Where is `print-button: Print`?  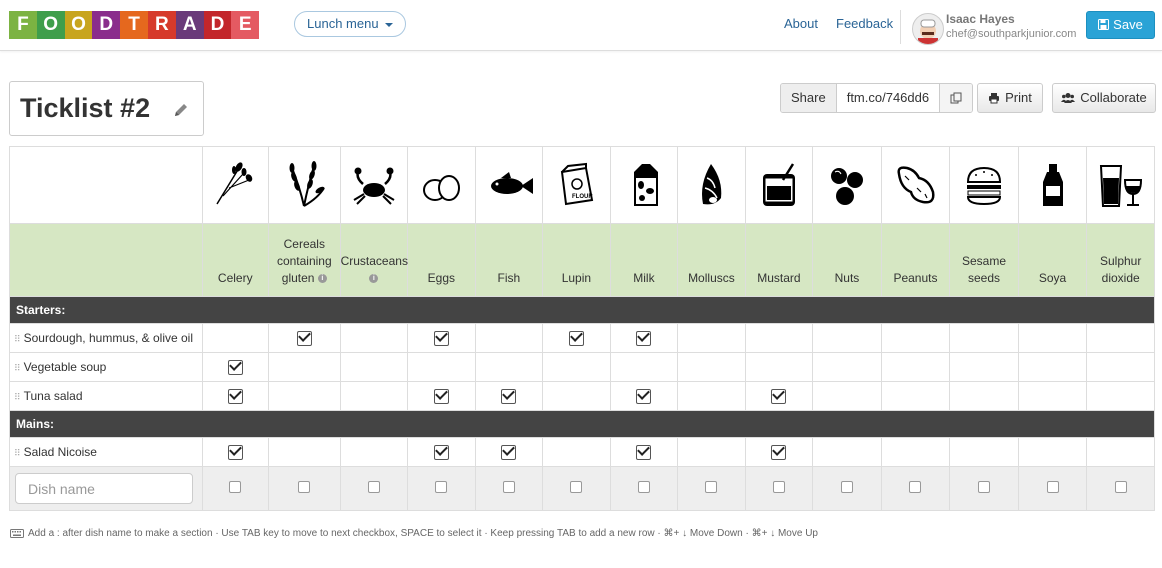 print-button: Print is located at coordinates (1010, 98).